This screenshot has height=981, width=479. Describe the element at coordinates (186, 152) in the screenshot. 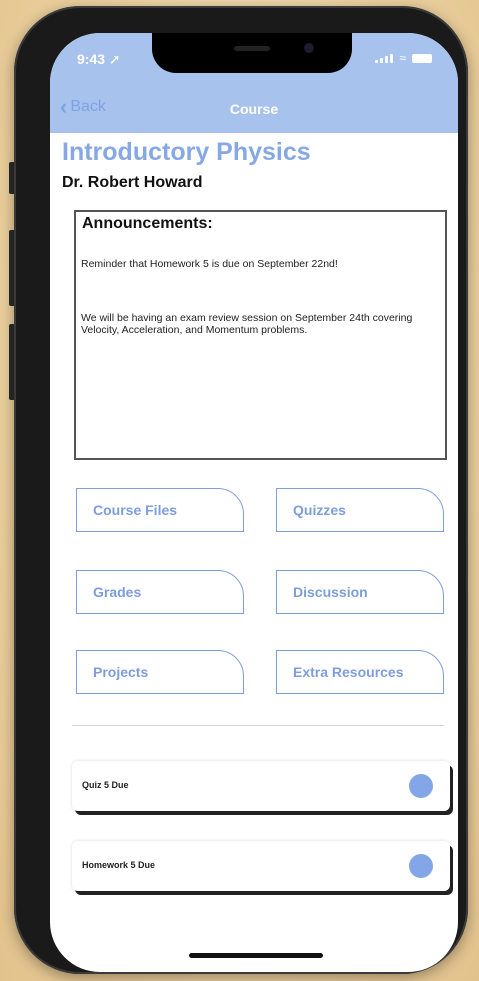

I see `course-title: Introductory Physics` at that location.